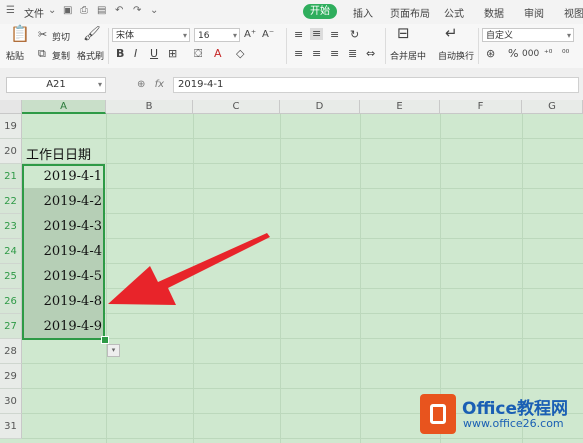 This screenshot has width=583, height=443. What do you see at coordinates (102, 11) in the screenshot?
I see `print-preview-icon: ▤` at bounding box center [102, 11].